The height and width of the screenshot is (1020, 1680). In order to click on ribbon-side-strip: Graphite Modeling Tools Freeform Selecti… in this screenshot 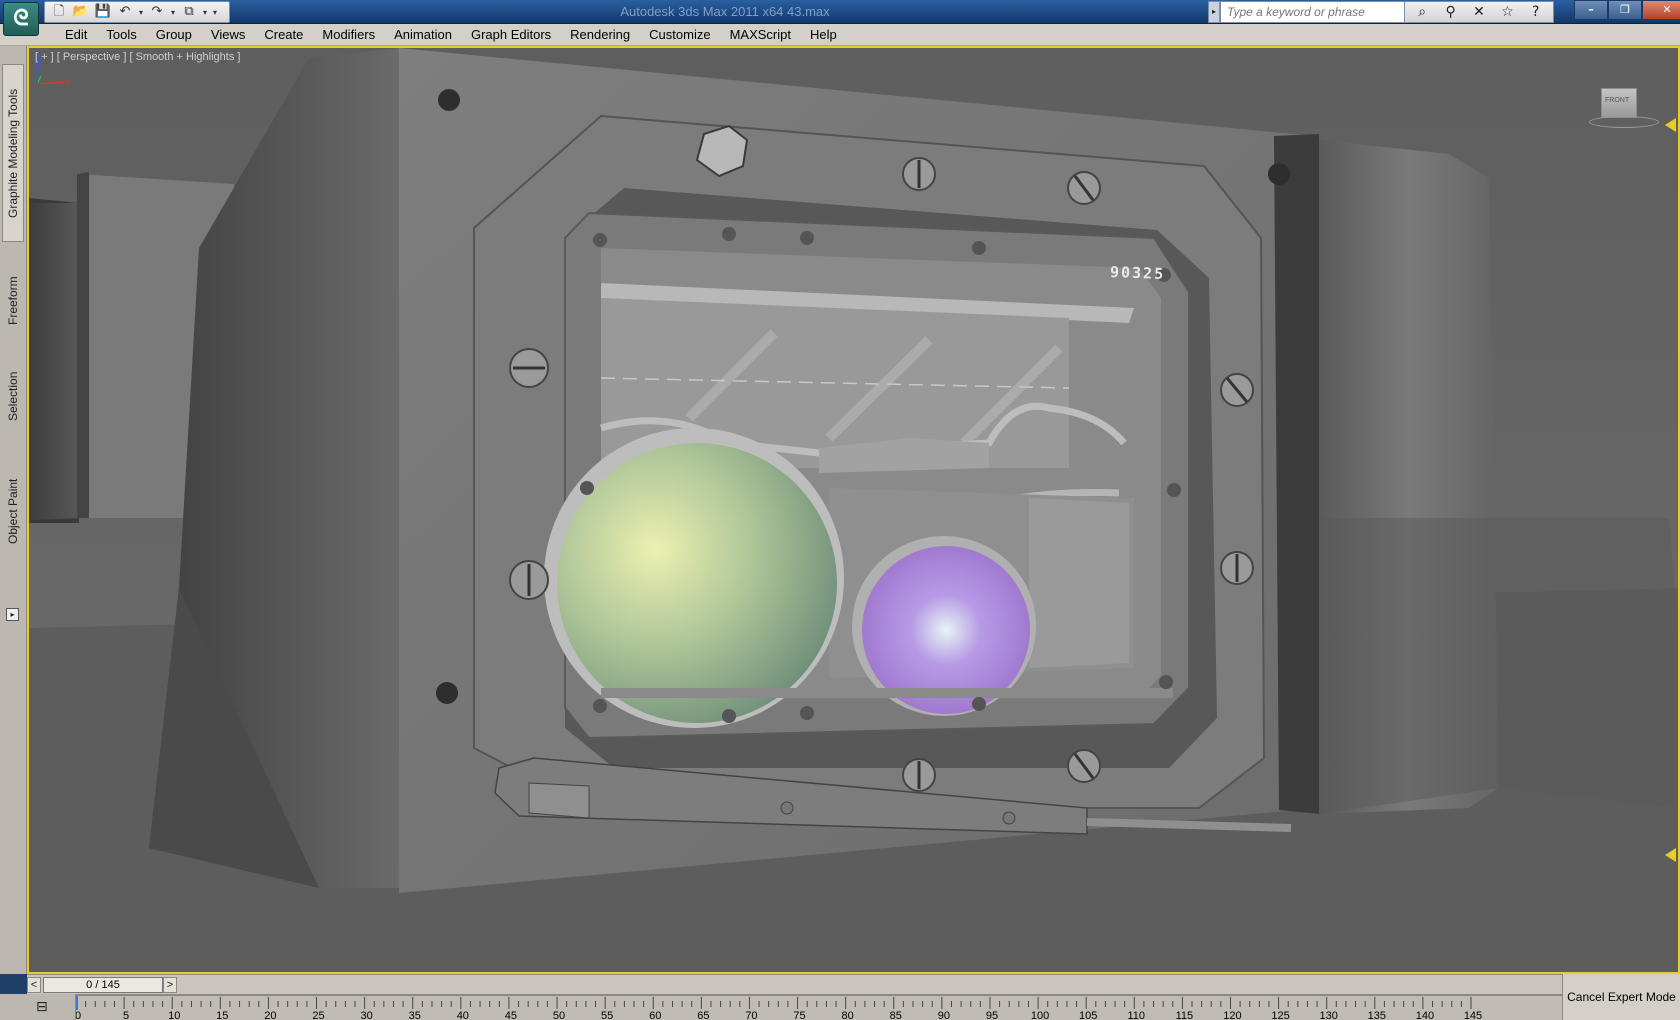, I will do `click(13, 510)`.